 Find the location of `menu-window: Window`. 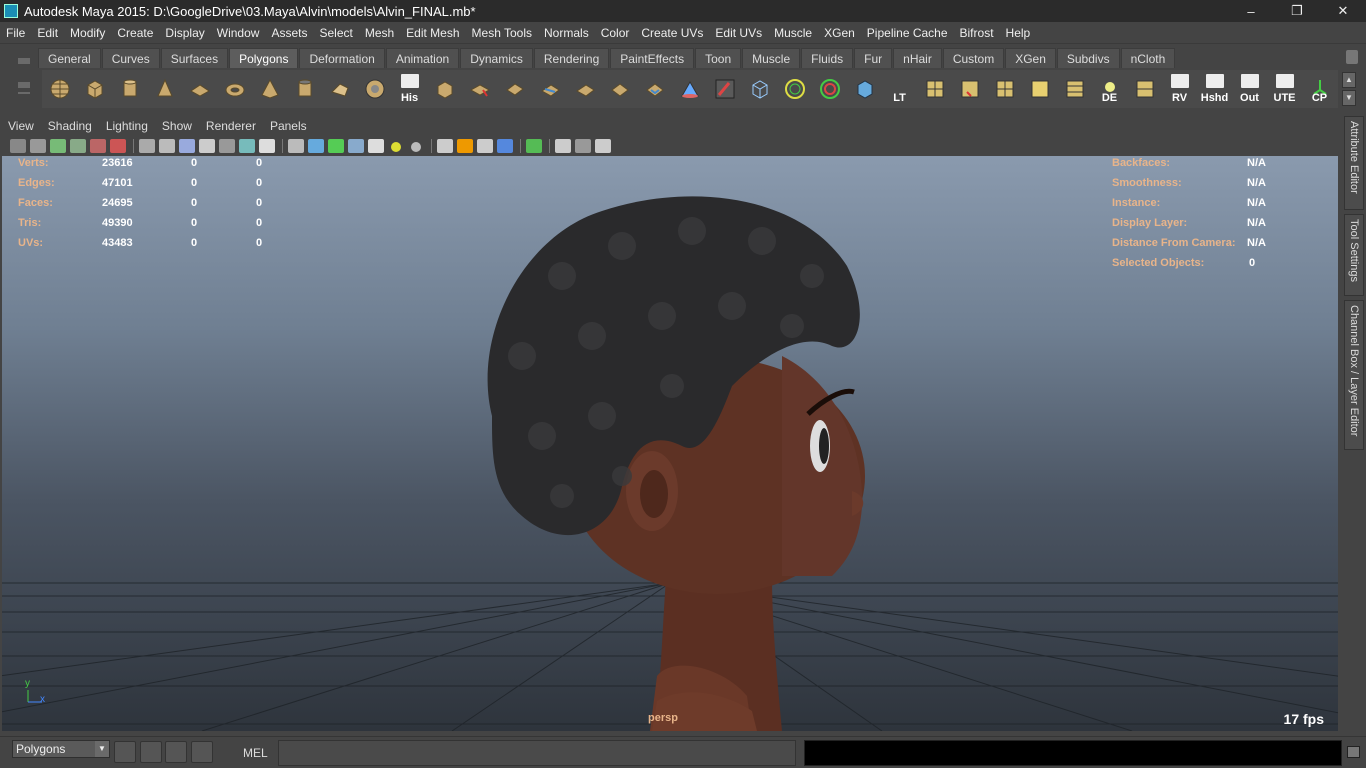

menu-window: Window is located at coordinates (238, 33).